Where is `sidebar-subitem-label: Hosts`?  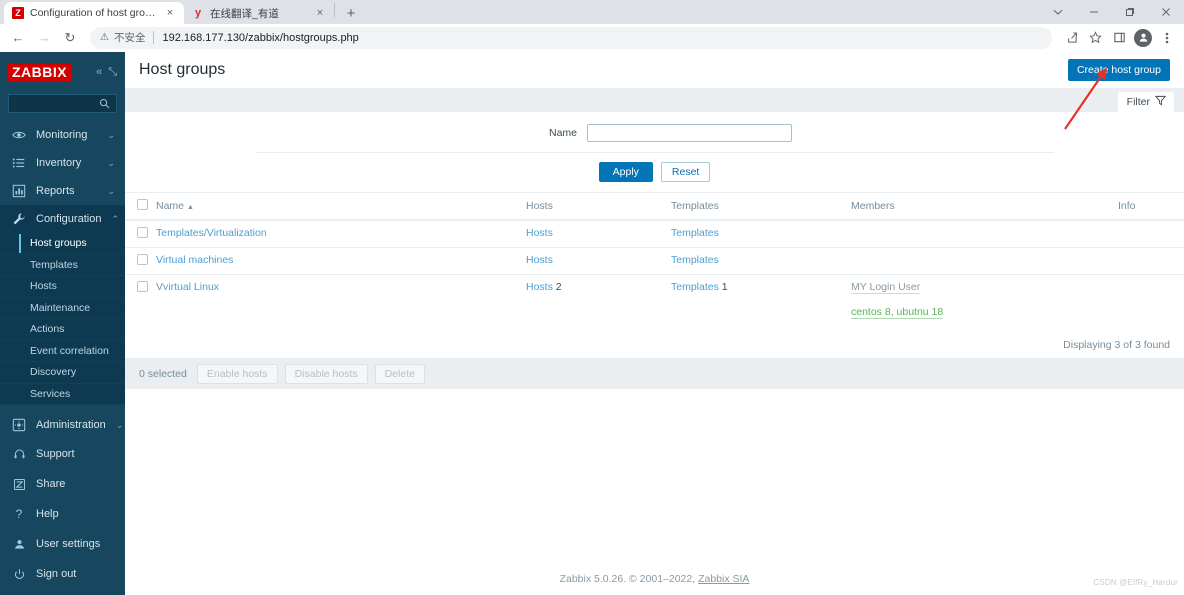
sidebar-subitem-label: Hosts is located at coordinates (43, 286).